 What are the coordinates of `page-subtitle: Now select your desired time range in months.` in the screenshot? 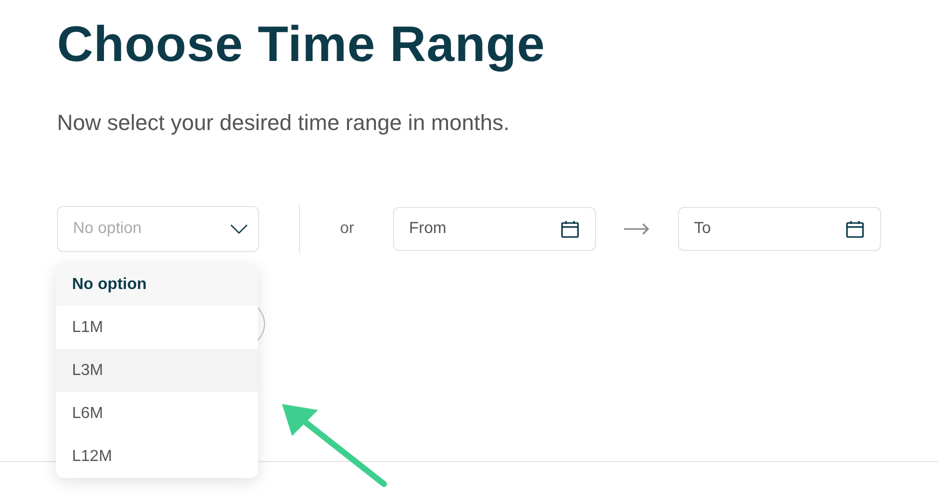 It's located at (283, 123).